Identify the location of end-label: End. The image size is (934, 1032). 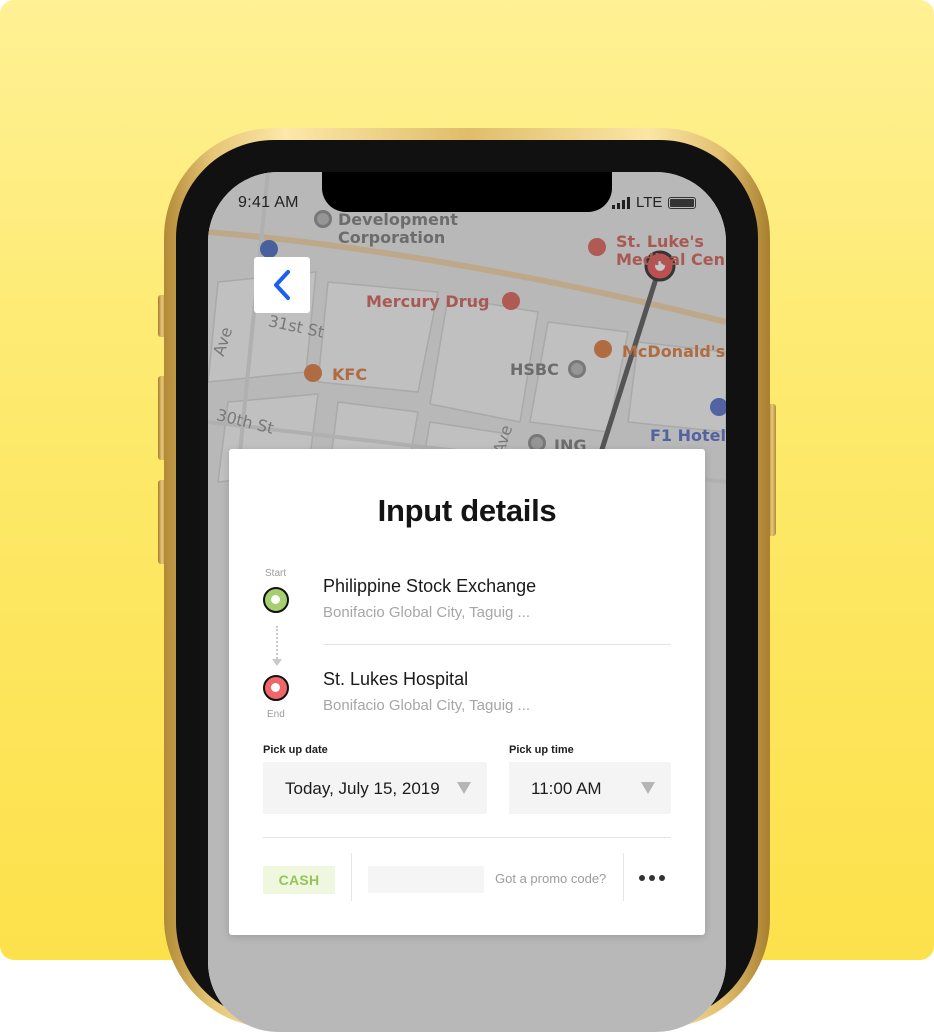
(276, 714).